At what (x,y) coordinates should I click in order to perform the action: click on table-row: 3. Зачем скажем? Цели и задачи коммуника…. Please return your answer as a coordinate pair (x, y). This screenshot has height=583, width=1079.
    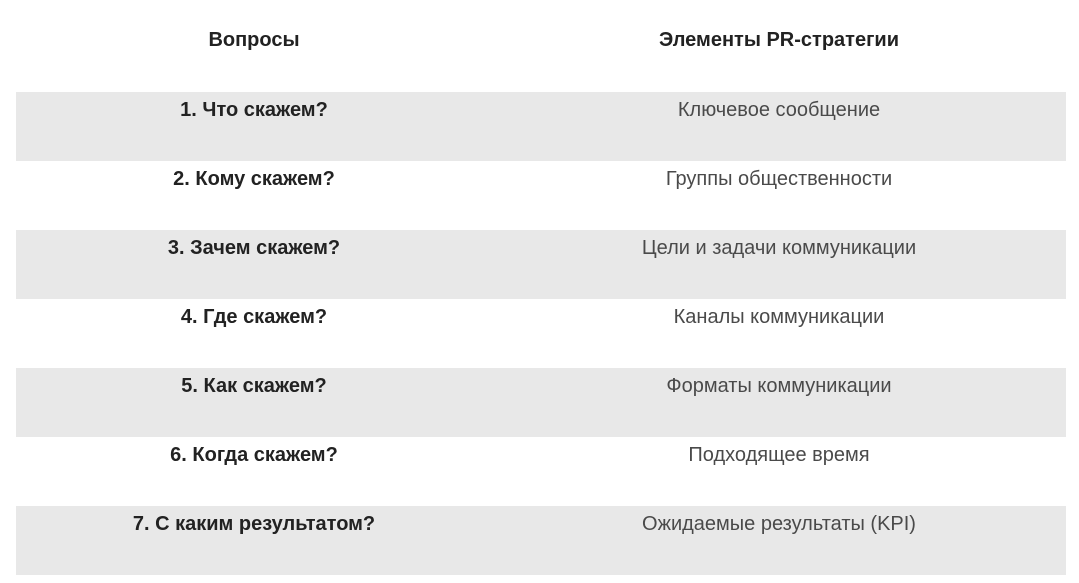
    Looking at the image, I should click on (541, 264).